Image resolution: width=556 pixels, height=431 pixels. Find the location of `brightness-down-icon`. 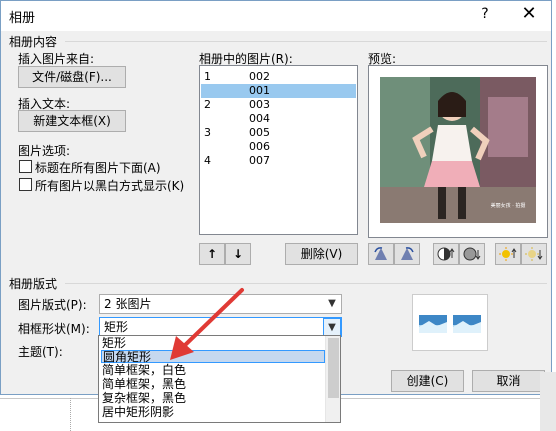

brightness-down-icon is located at coordinates (534, 254).